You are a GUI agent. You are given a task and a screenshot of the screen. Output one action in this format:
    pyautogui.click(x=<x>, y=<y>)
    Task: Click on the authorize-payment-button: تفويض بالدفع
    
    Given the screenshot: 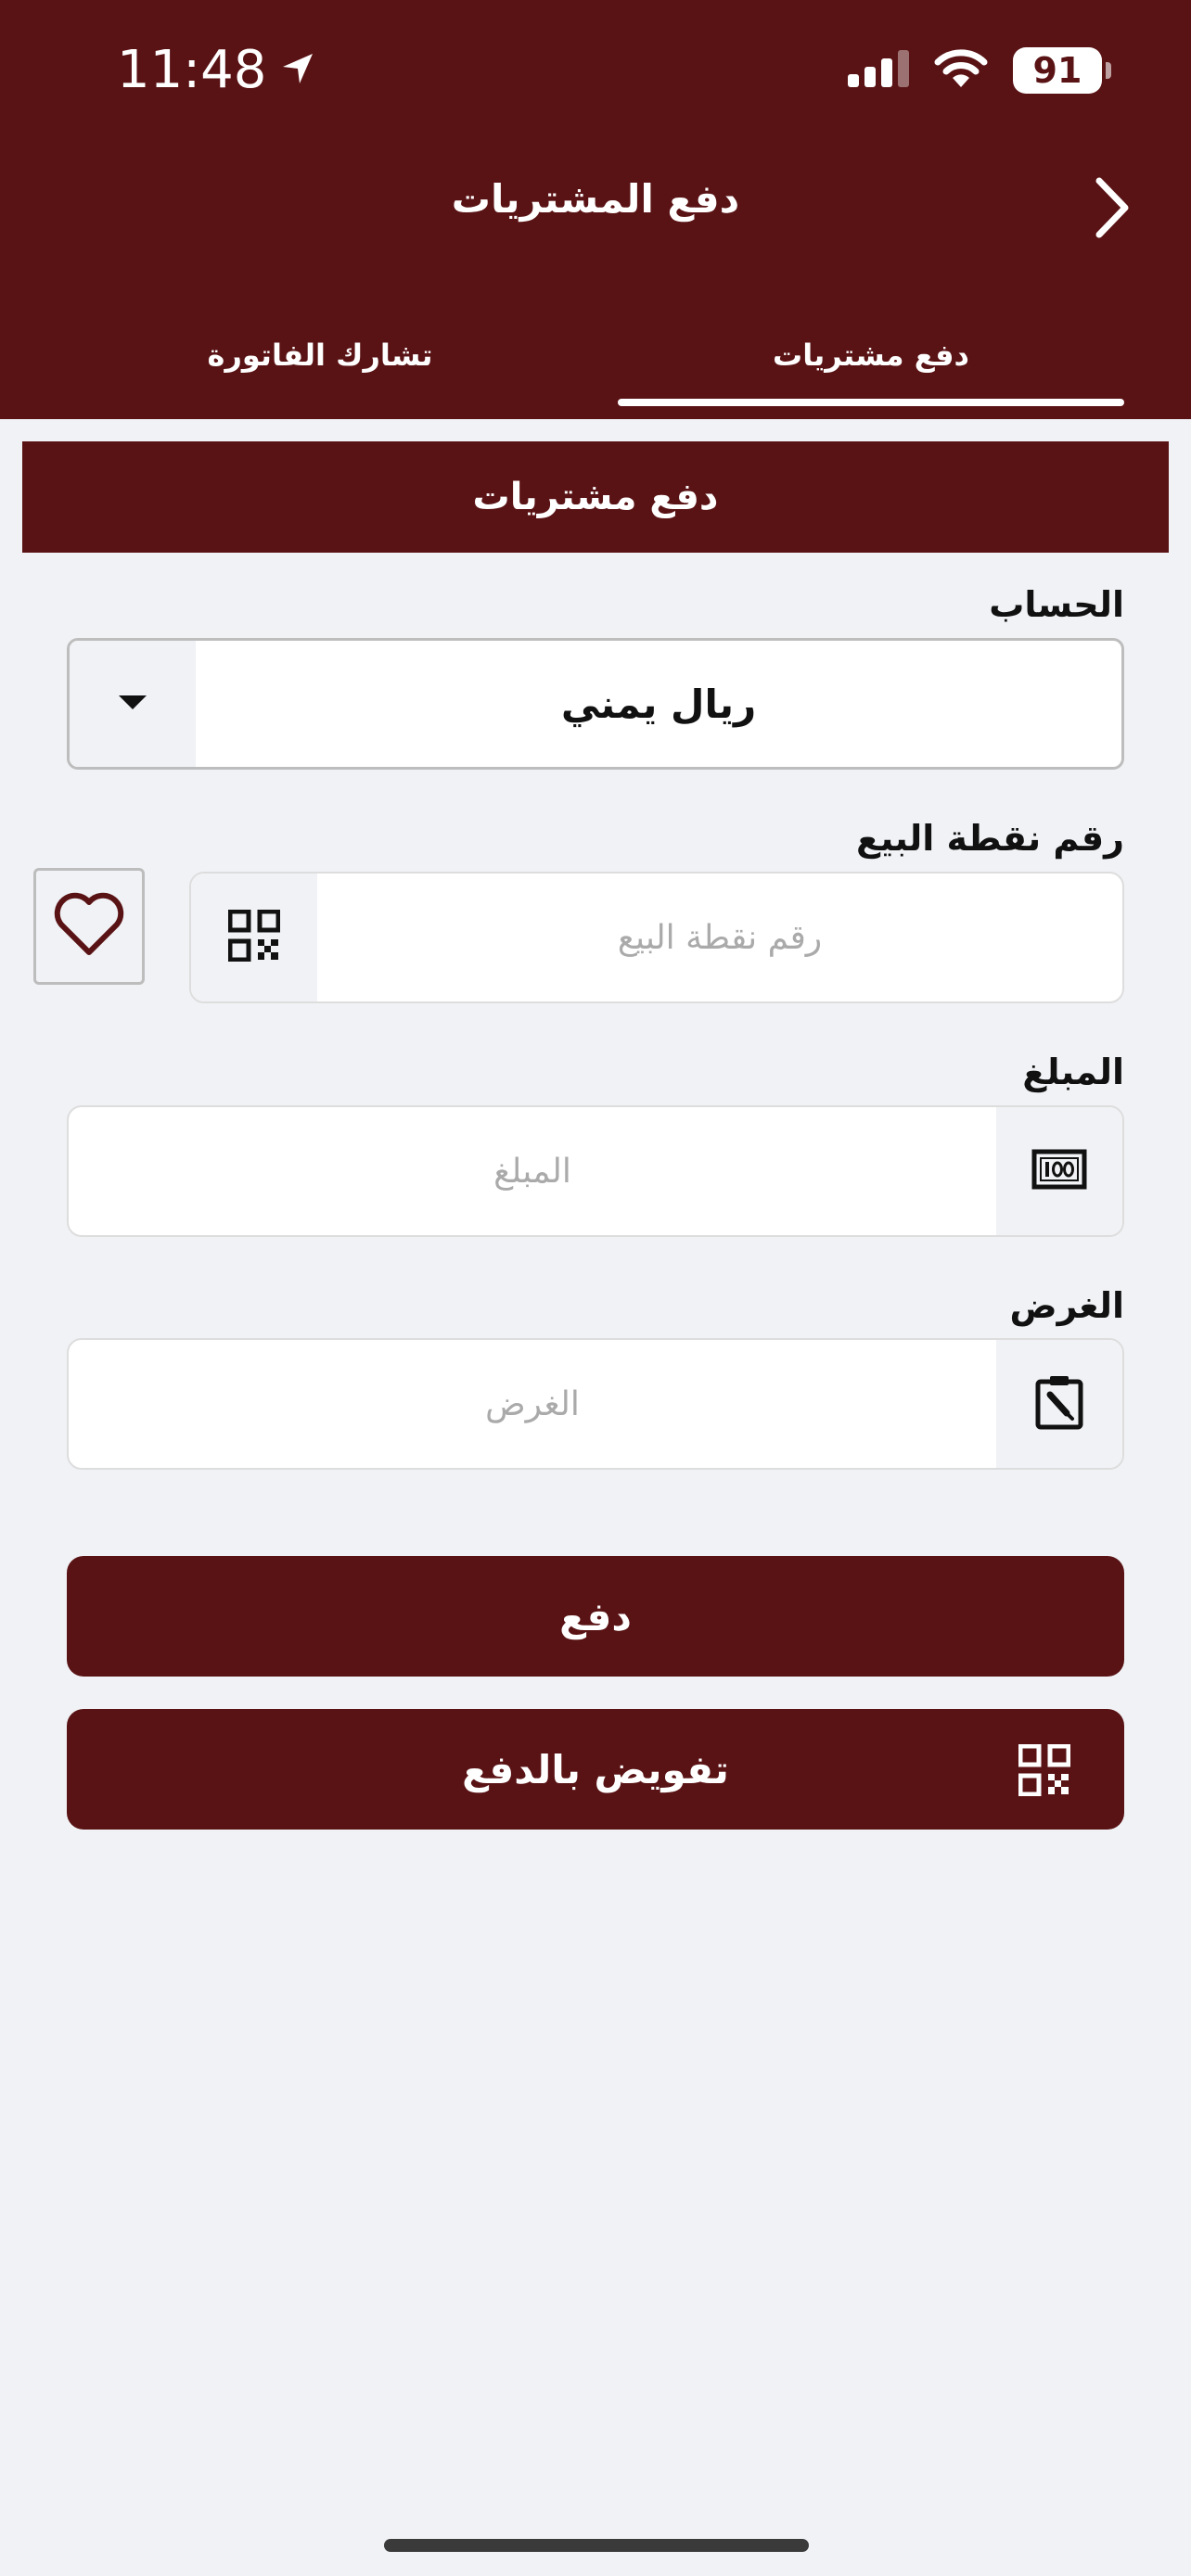 What is the action you would take?
    pyautogui.click(x=595, y=1769)
    